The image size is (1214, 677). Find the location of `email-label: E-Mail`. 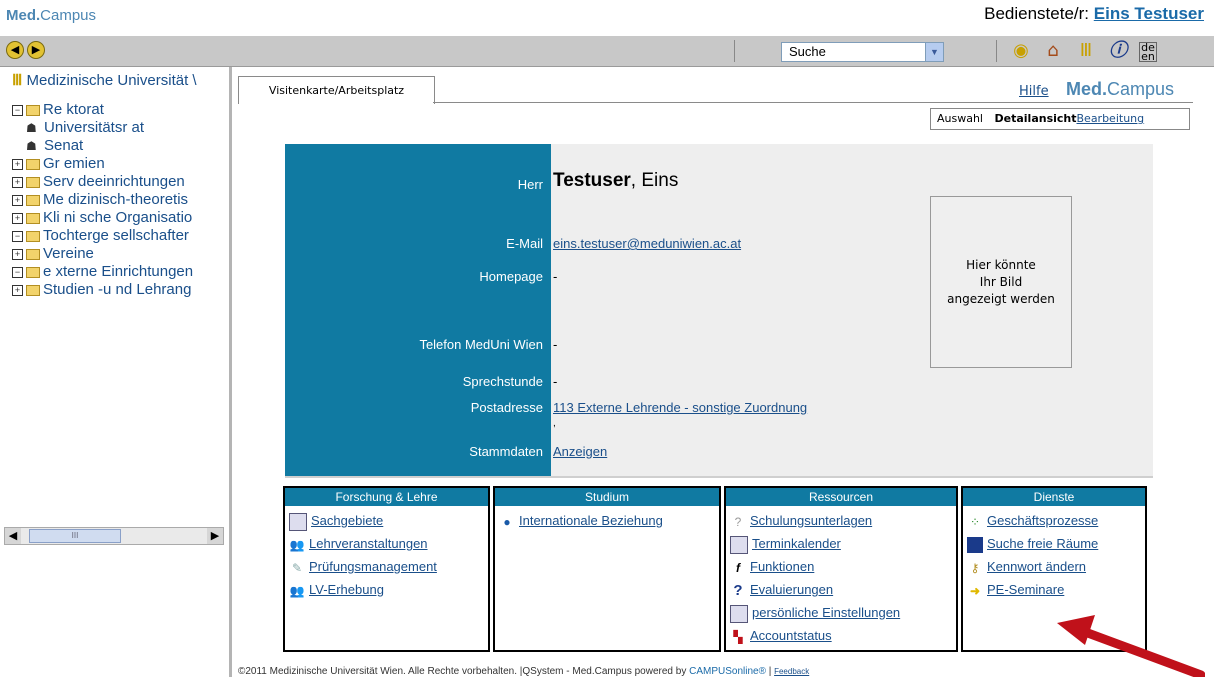

email-label: E-Mail is located at coordinates (524, 243).